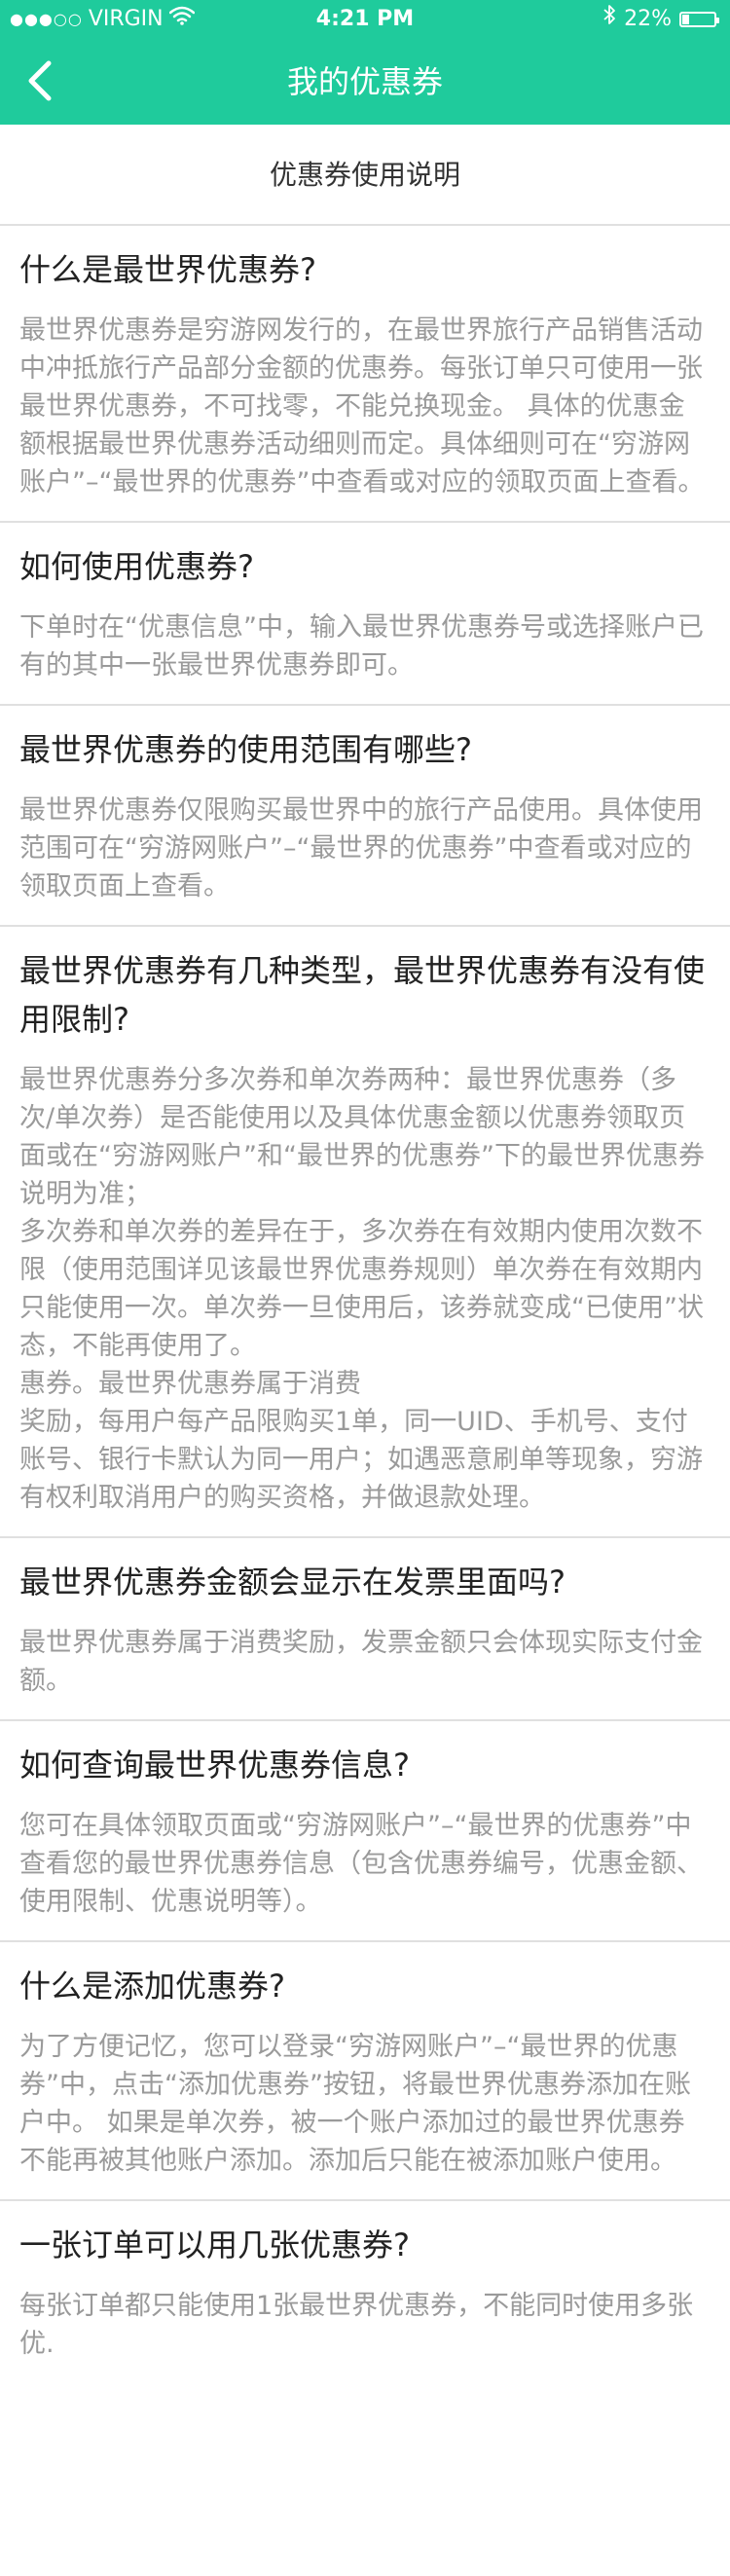  Describe the element at coordinates (365, 175) in the screenshot. I see `section-title: 优惠券使用说明` at that location.